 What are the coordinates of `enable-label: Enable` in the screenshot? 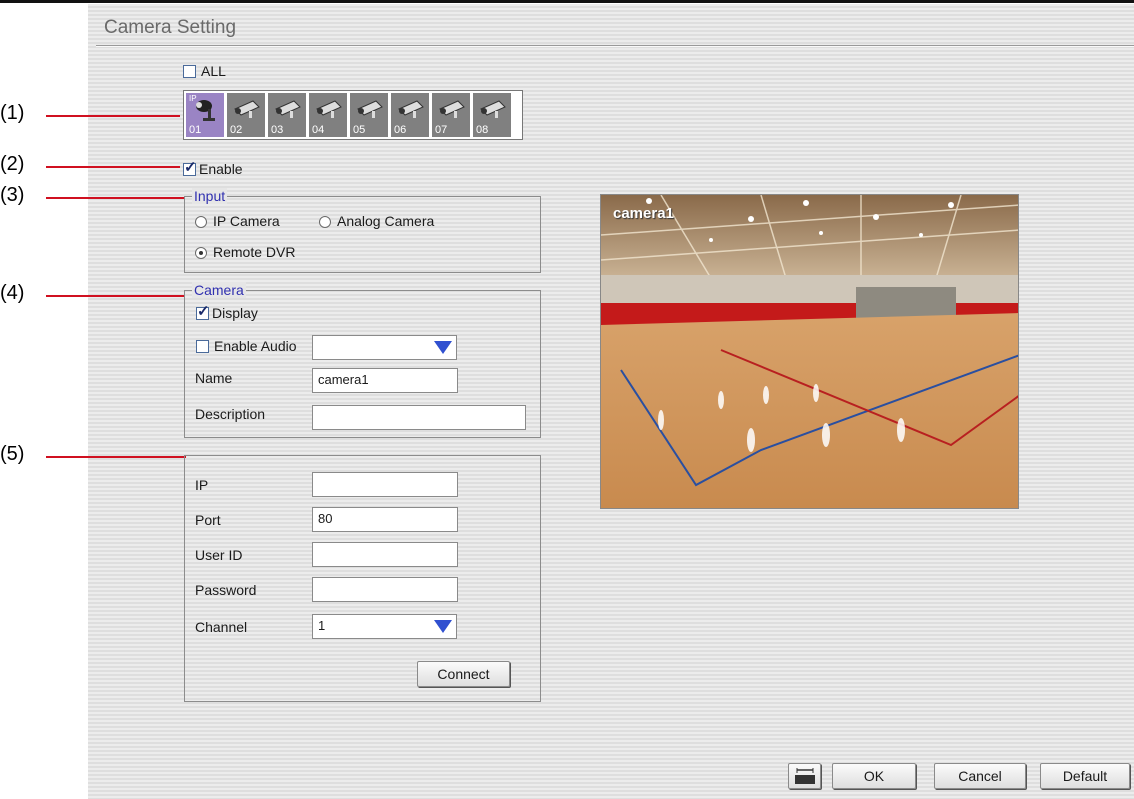 It's located at (221, 169).